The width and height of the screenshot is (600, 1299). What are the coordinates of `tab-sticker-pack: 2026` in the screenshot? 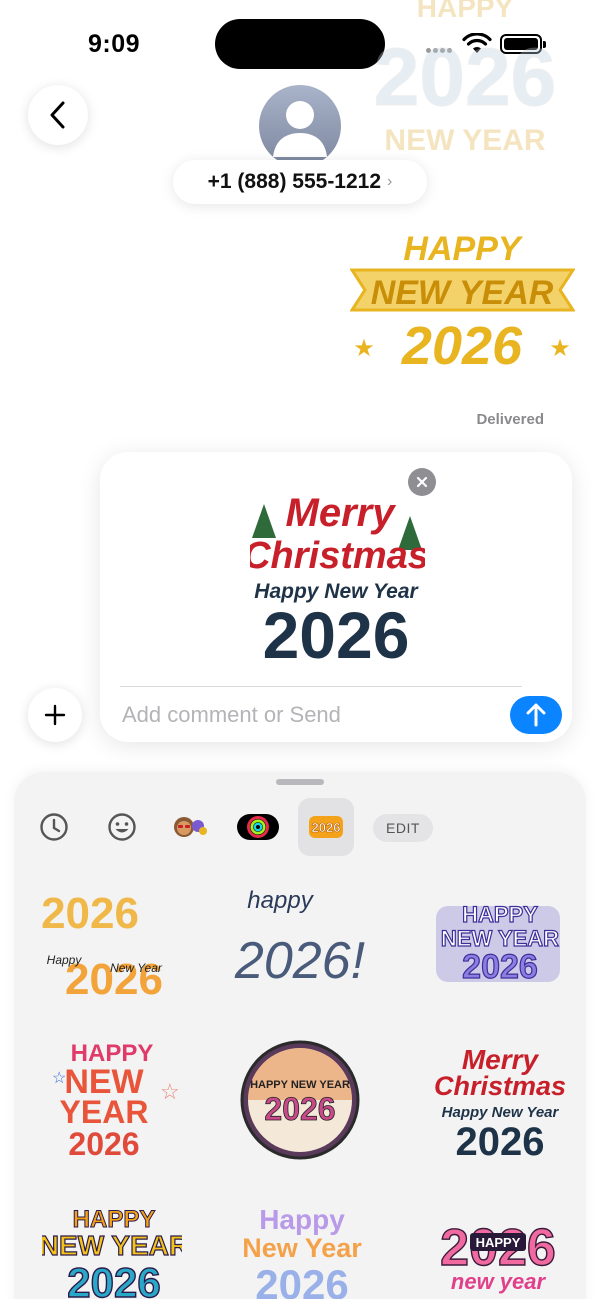 It's located at (326, 827).